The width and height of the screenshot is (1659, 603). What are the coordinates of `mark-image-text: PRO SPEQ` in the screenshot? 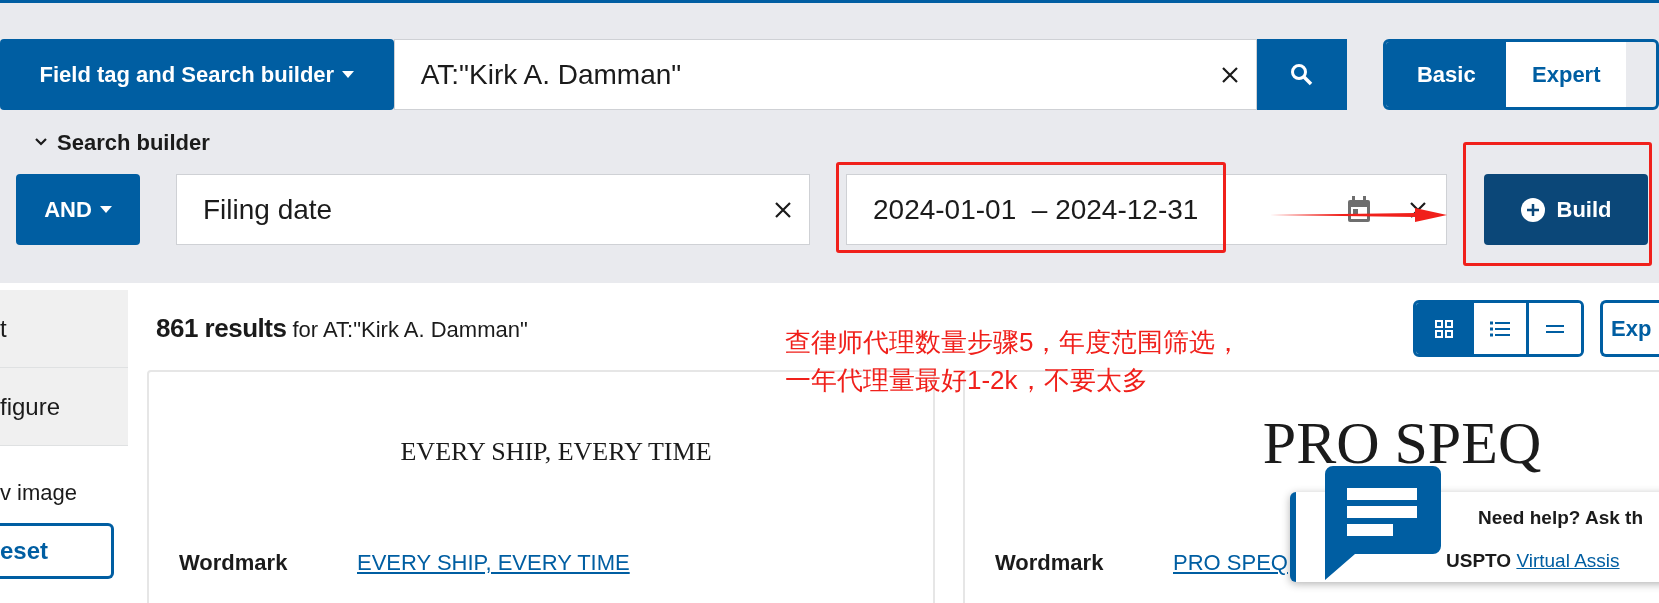 It's located at (1402, 443).